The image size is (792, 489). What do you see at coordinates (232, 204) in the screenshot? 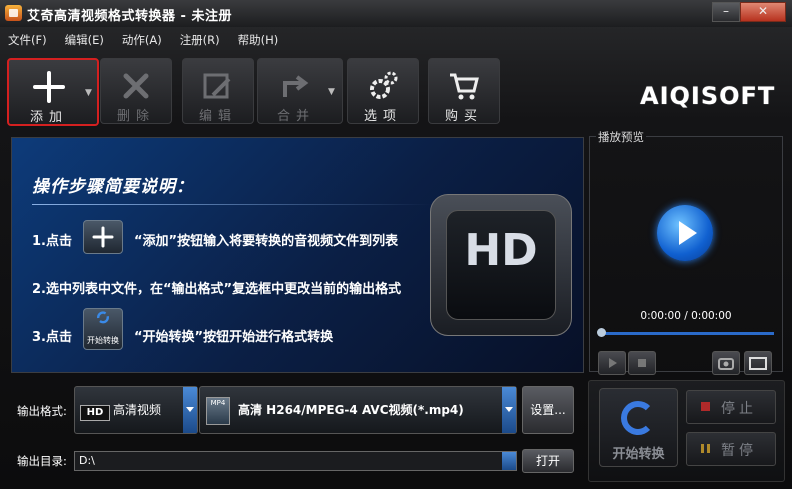
I see `guide-divider` at bounding box center [232, 204].